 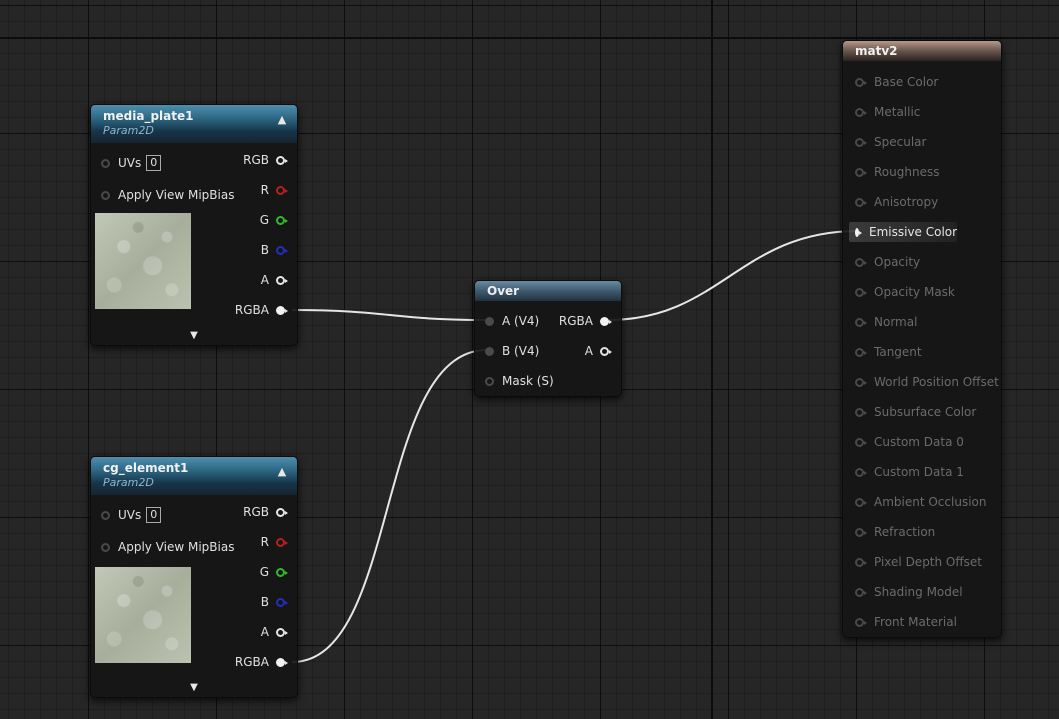 What do you see at coordinates (888, 352) in the screenshot?
I see `input-tangent: Tangent` at bounding box center [888, 352].